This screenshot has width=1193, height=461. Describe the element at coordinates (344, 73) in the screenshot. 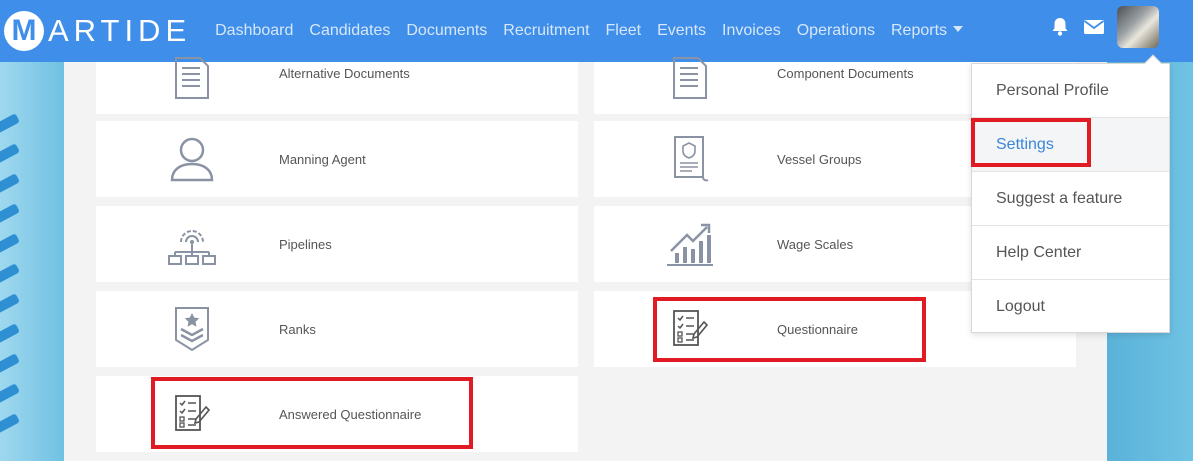

I see `card-label: Alternative Documents` at that location.